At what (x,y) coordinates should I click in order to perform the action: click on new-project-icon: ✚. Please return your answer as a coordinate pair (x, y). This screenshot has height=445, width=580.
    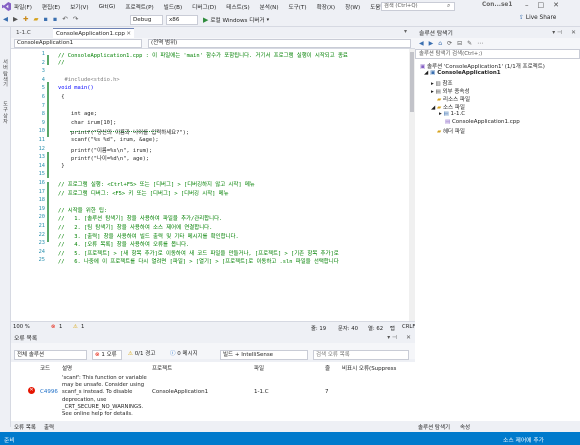
    Looking at the image, I should click on (25, 19).